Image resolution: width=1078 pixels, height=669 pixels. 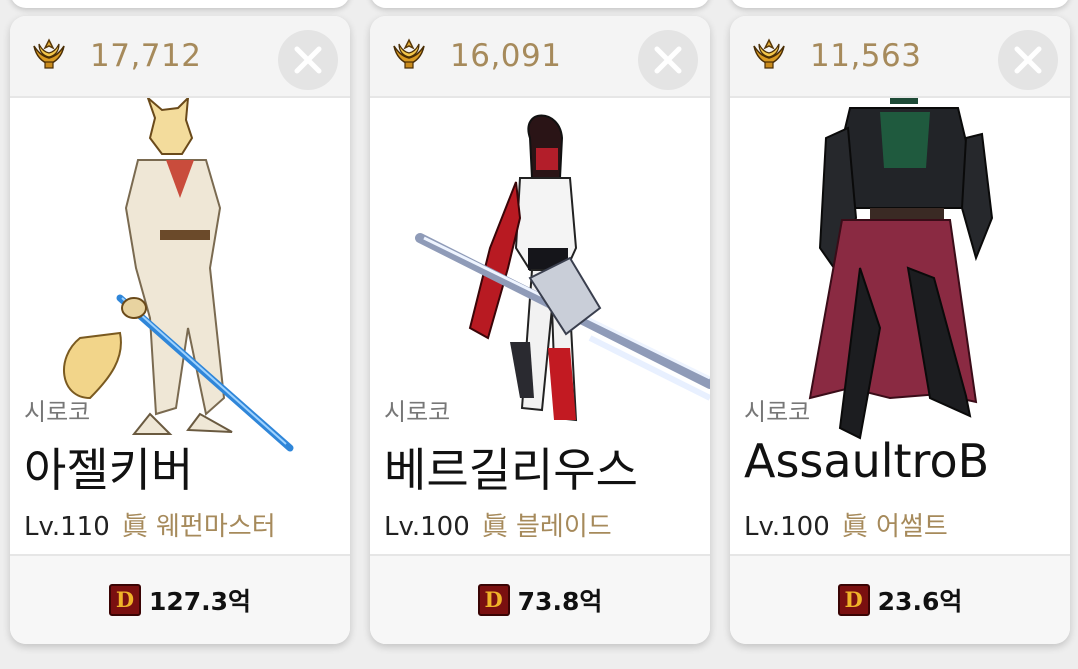 I want to click on card-footer: D 23.6억, so click(x=900, y=599).